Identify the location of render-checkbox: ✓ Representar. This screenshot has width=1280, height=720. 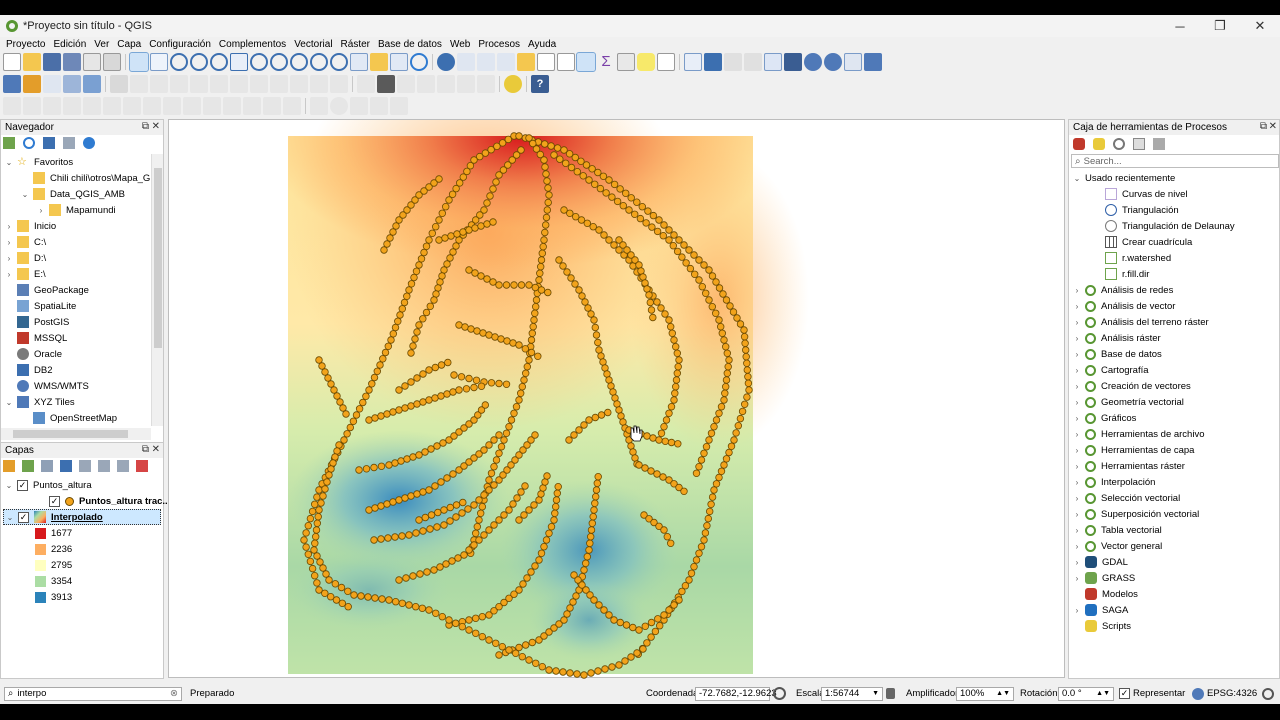
(1152, 693).